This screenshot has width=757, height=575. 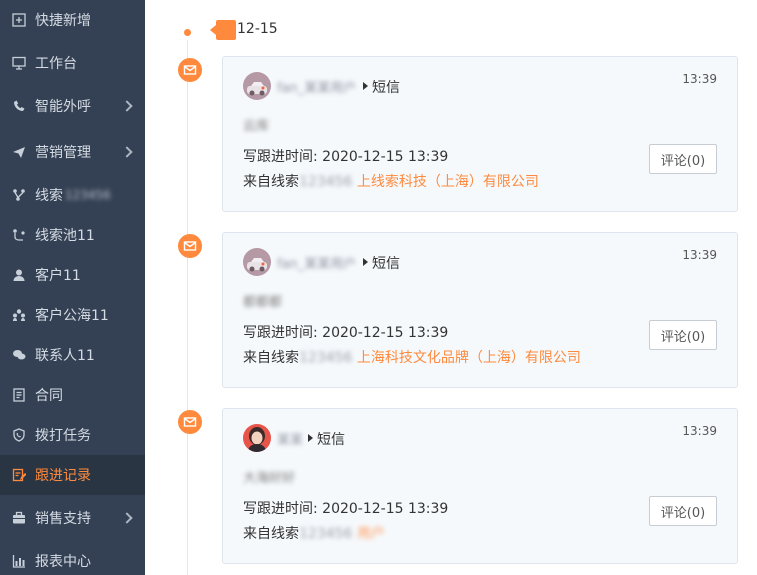 I want to click on users-icon, so click(x=19, y=315).